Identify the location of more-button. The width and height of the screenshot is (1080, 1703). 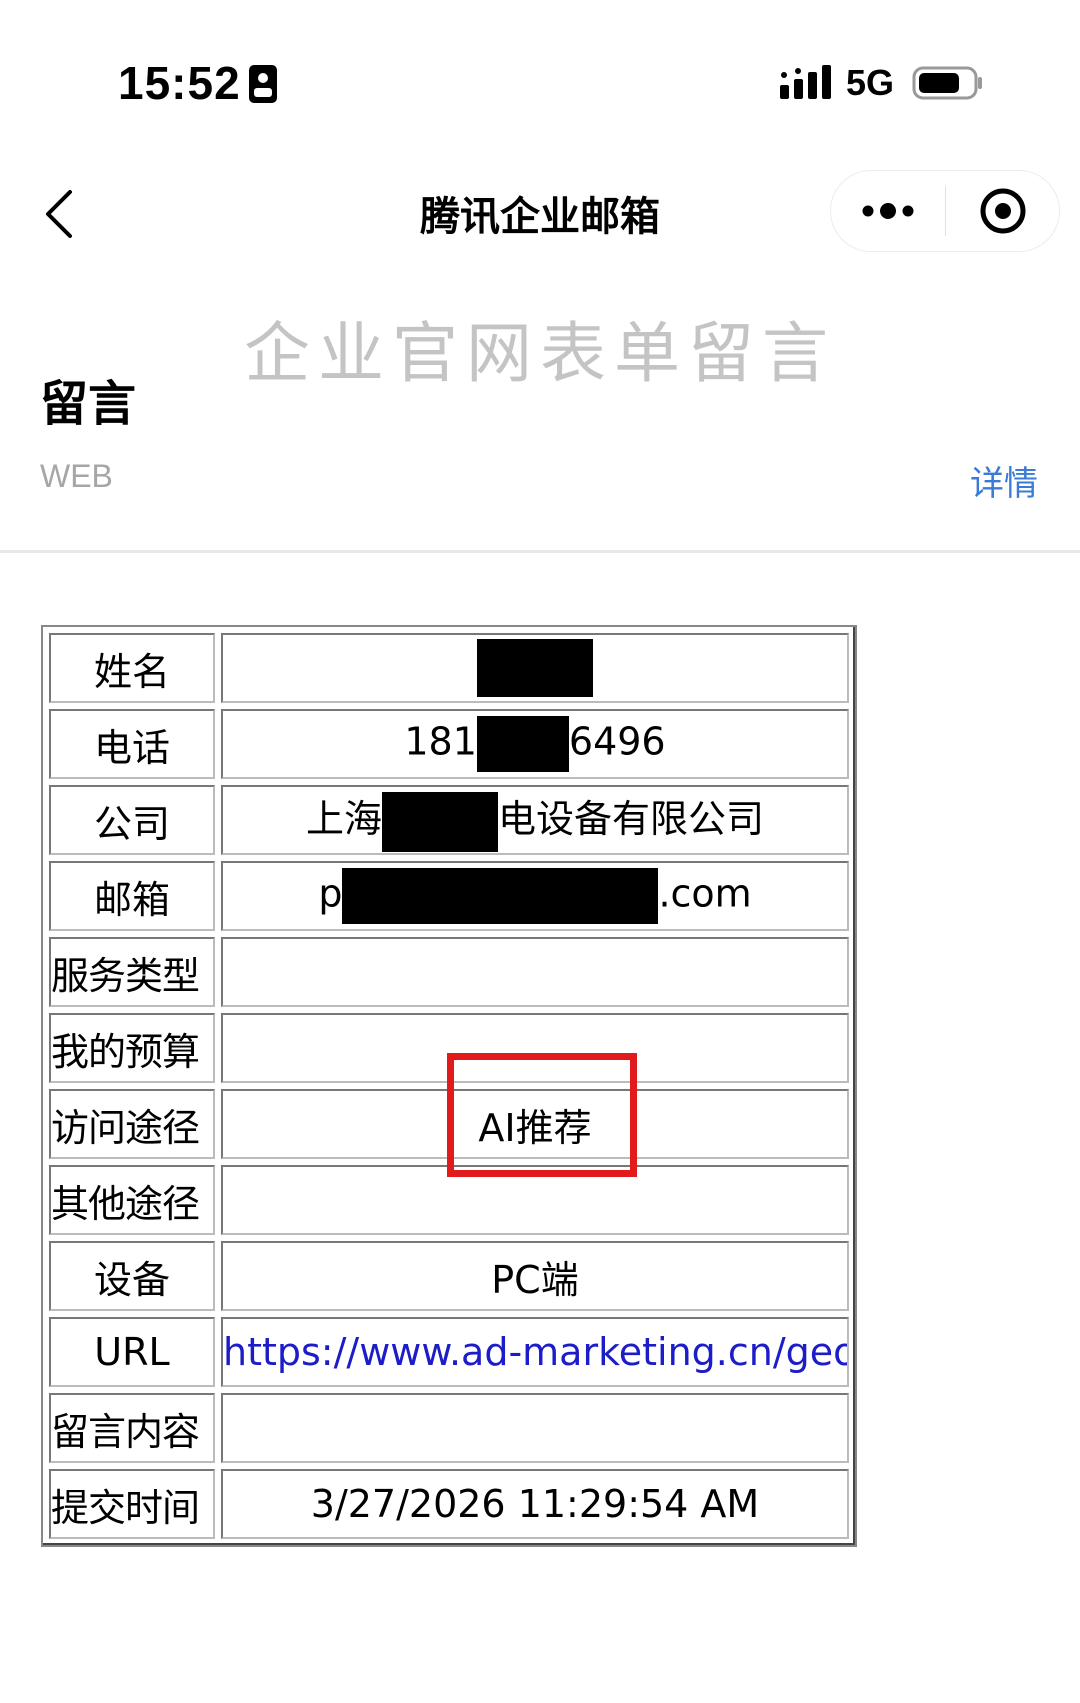
(888, 211).